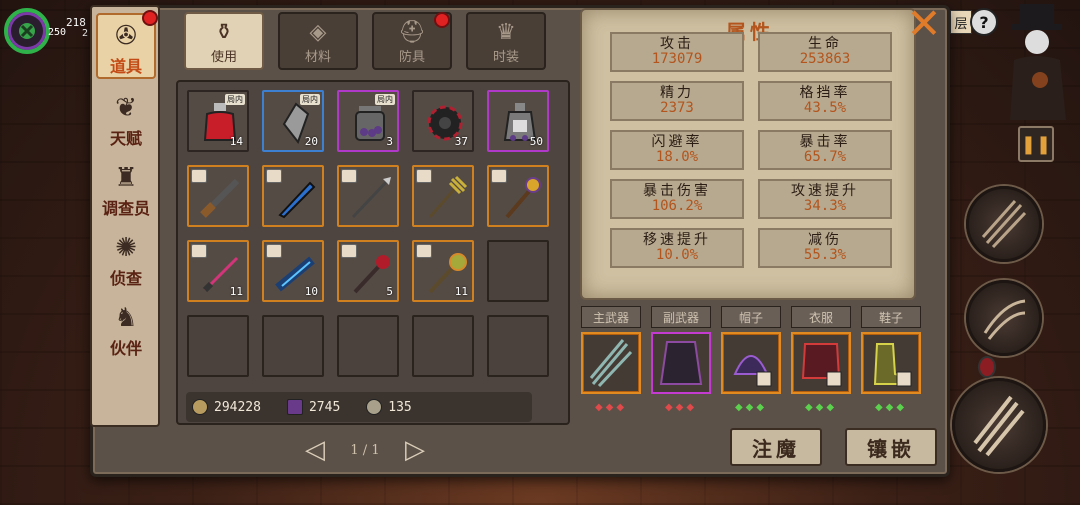  I want to click on inlay-button: 镶嵌, so click(891, 447).